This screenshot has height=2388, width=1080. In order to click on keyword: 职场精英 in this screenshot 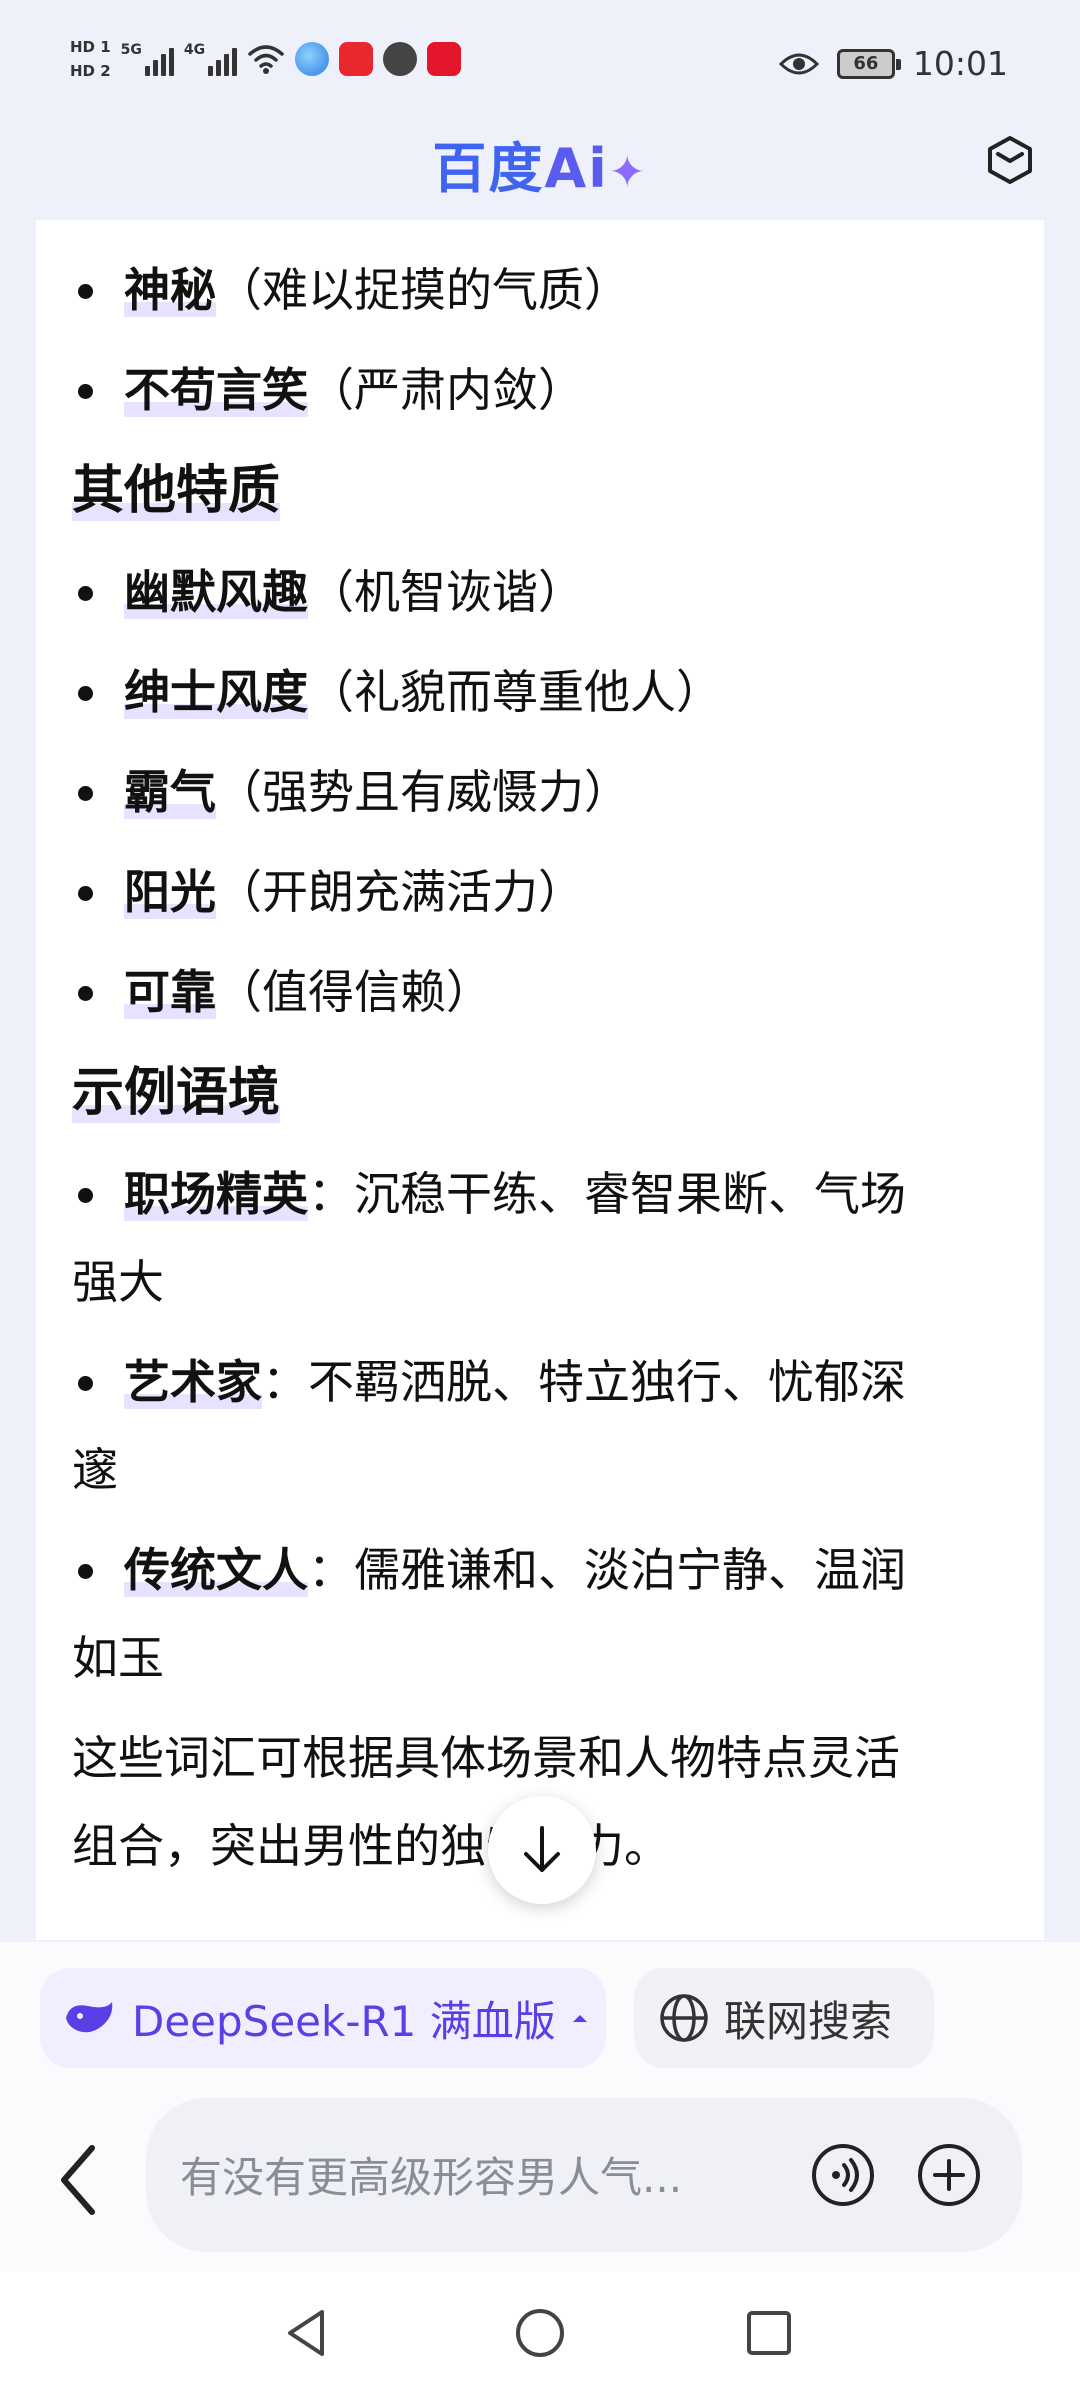, I will do `click(216, 1194)`.